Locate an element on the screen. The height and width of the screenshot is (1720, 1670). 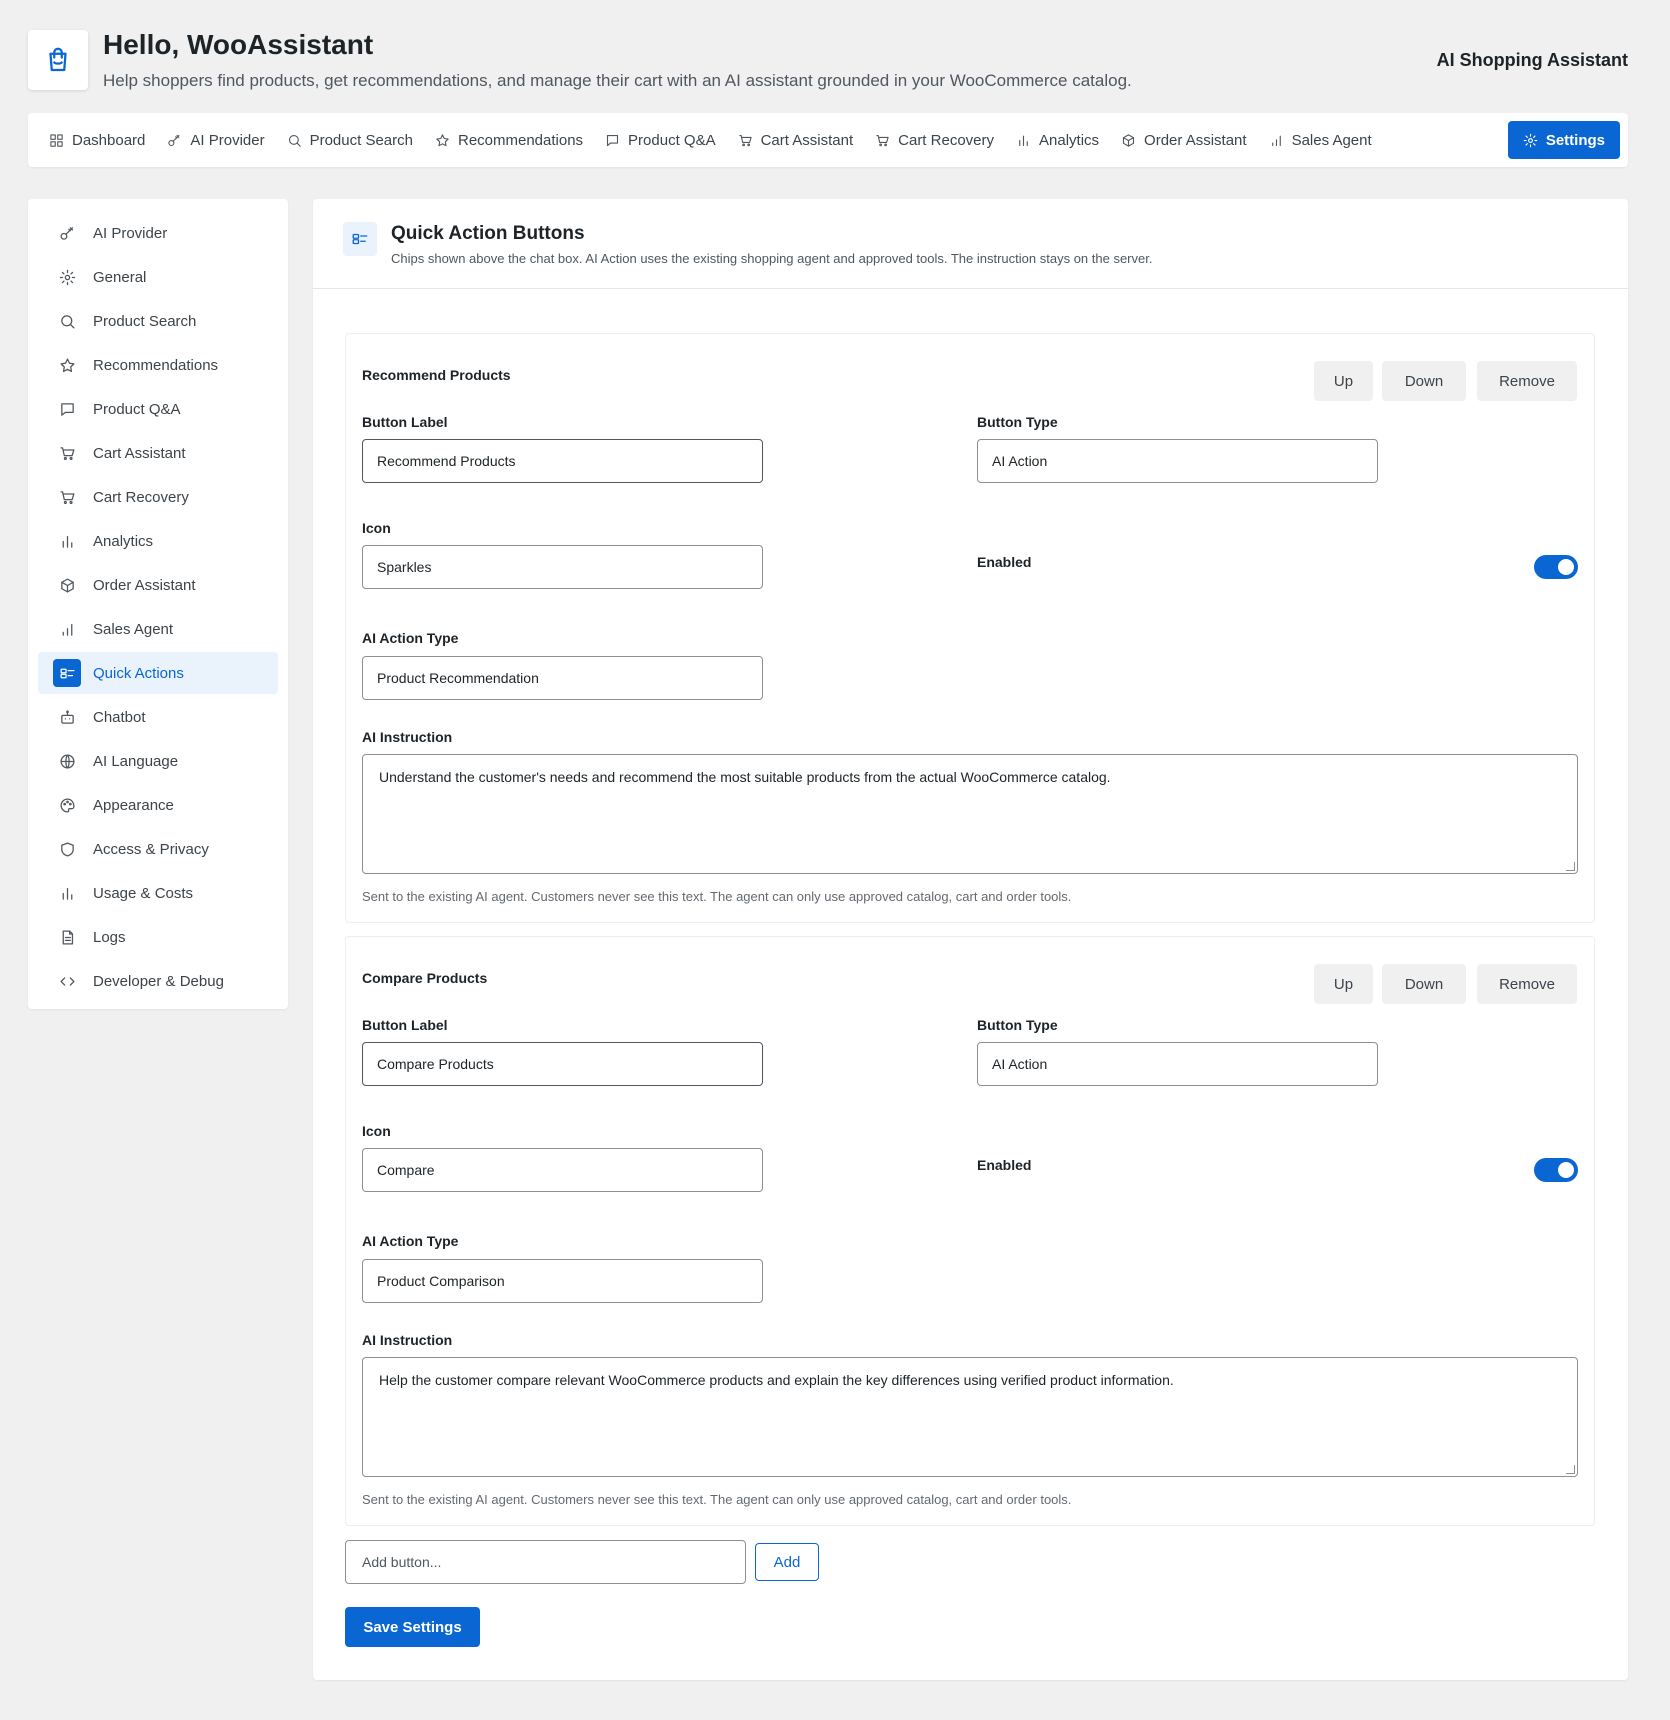
tab-cart-assistant: Cart Assistant is located at coordinates (796, 140).